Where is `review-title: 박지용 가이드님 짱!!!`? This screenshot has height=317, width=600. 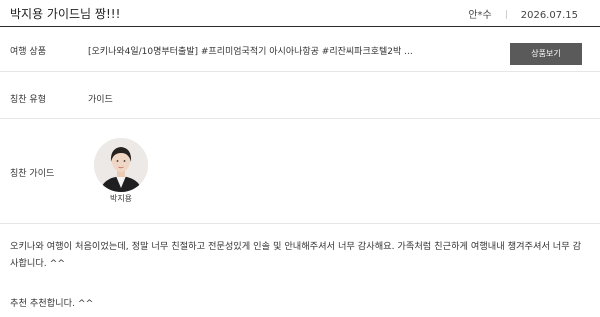 review-title: 박지용 가이드님 짱!!! is located at coordinates (65, 14).